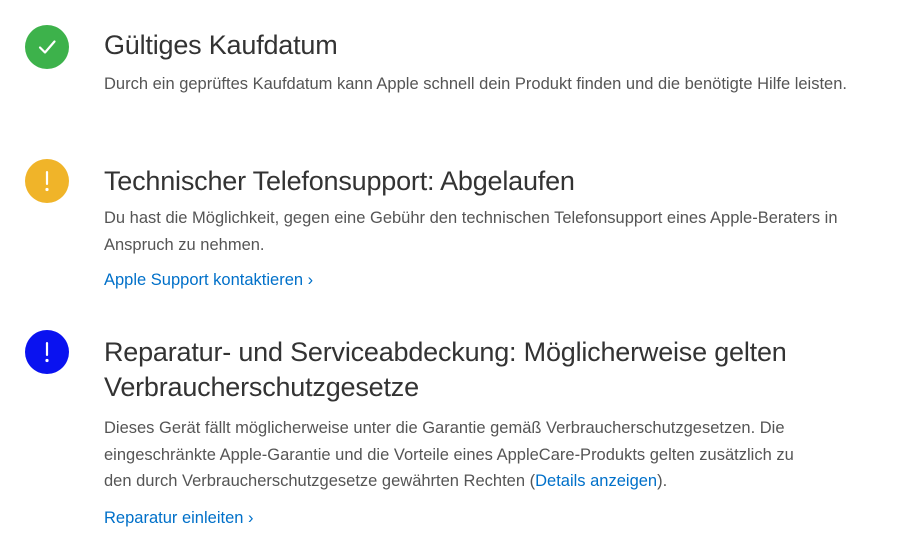  What do you see at coordinates (179, 518) in the screenshot?
I see `start-repair-link: Reparatur einleiten ›` at bounding box center [179, 518].